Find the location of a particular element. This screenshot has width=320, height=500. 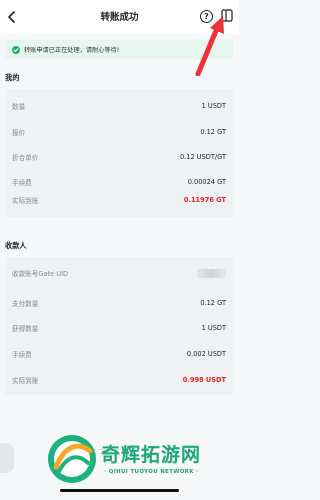

row-value: 0.00024 GT is located at coordinates (206, 182).